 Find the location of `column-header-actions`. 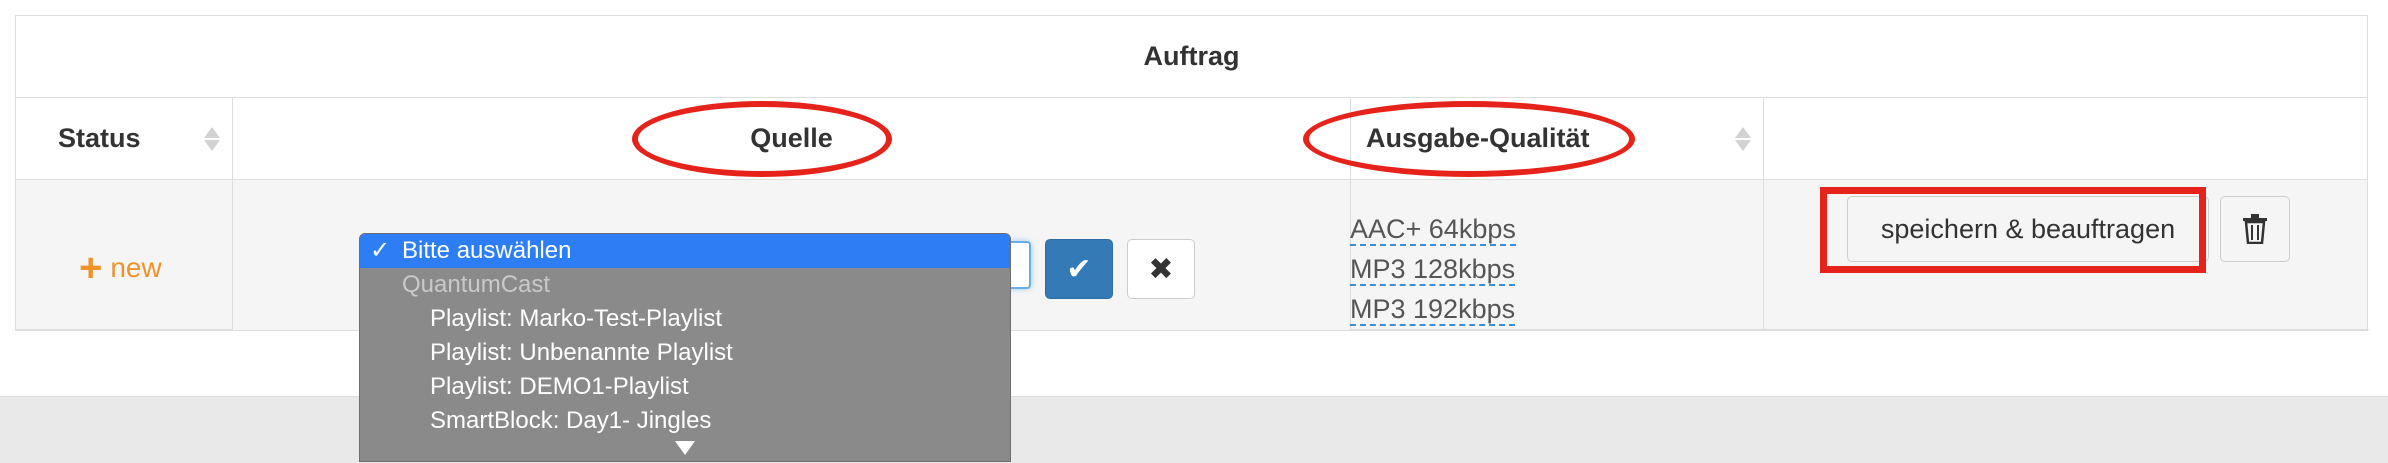

column-header-actions is located at coordinates (2066, 138).